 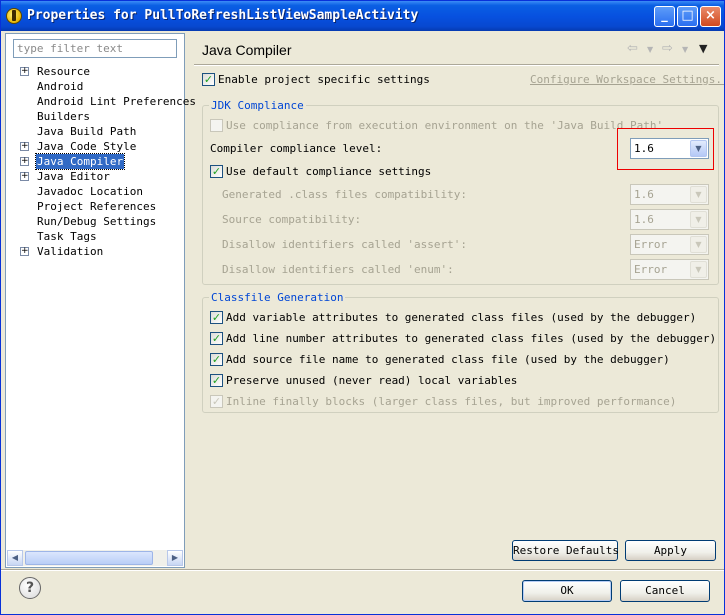 I want to click on maximize-button: □, so click(x=687, y=16).